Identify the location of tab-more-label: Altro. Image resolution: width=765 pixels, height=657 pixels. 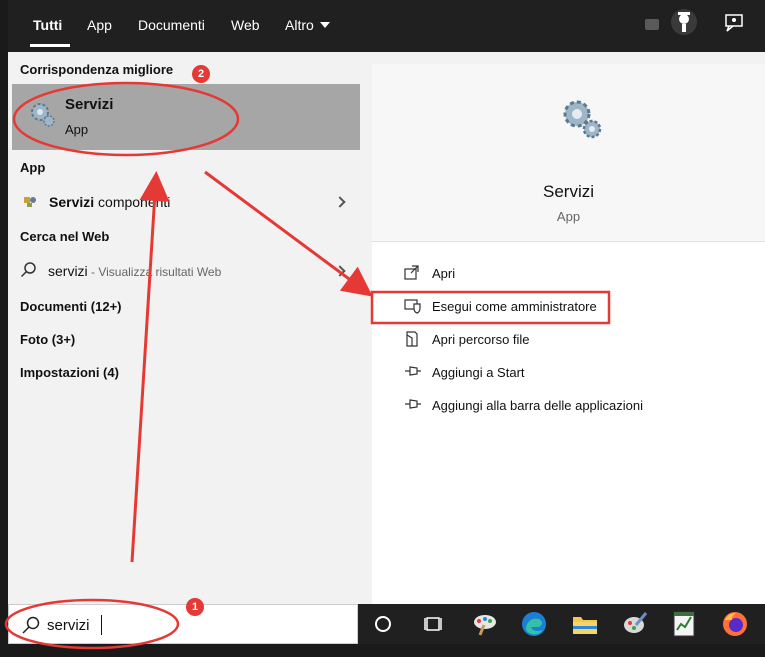
(299, 25).